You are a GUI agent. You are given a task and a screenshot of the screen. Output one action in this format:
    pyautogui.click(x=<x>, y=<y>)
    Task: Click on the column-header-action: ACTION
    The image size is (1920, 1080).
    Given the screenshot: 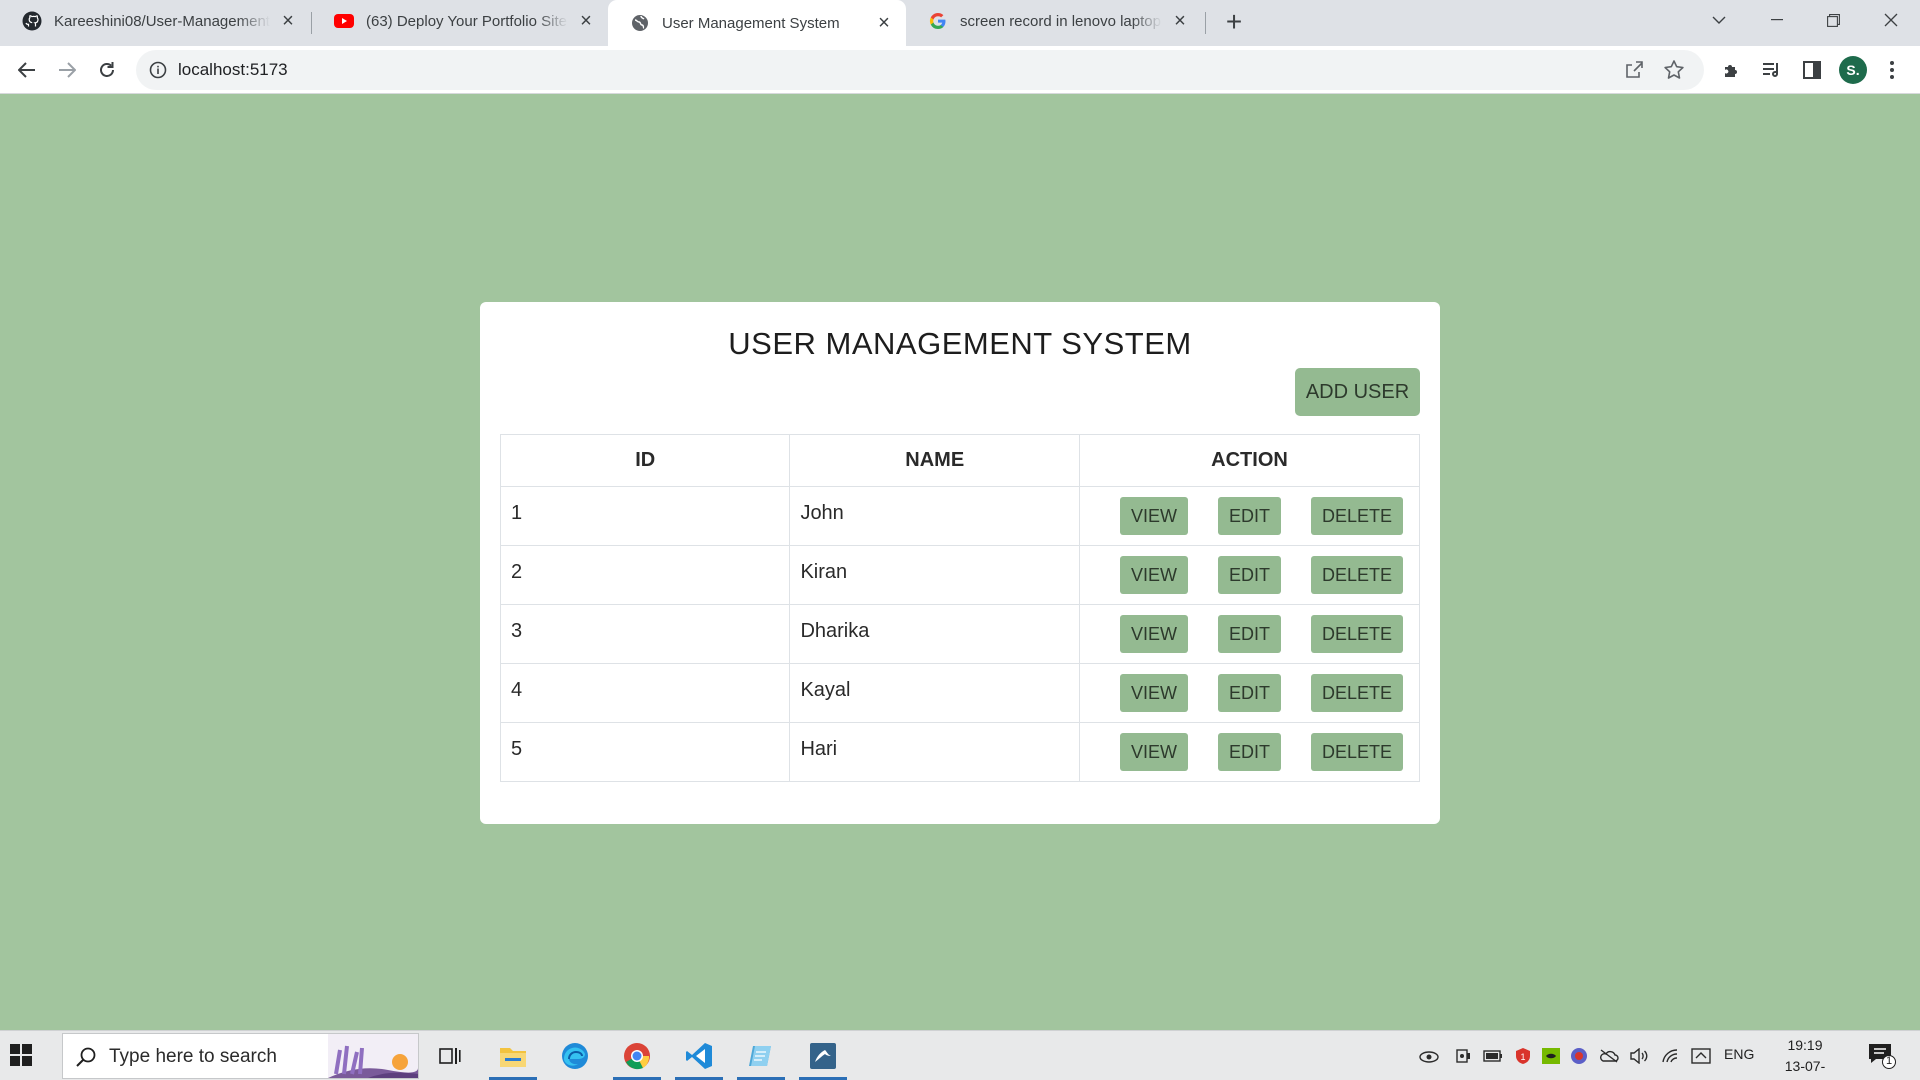 What is the action you would take?
    pyautogui.click(x=1249, y=460)
    